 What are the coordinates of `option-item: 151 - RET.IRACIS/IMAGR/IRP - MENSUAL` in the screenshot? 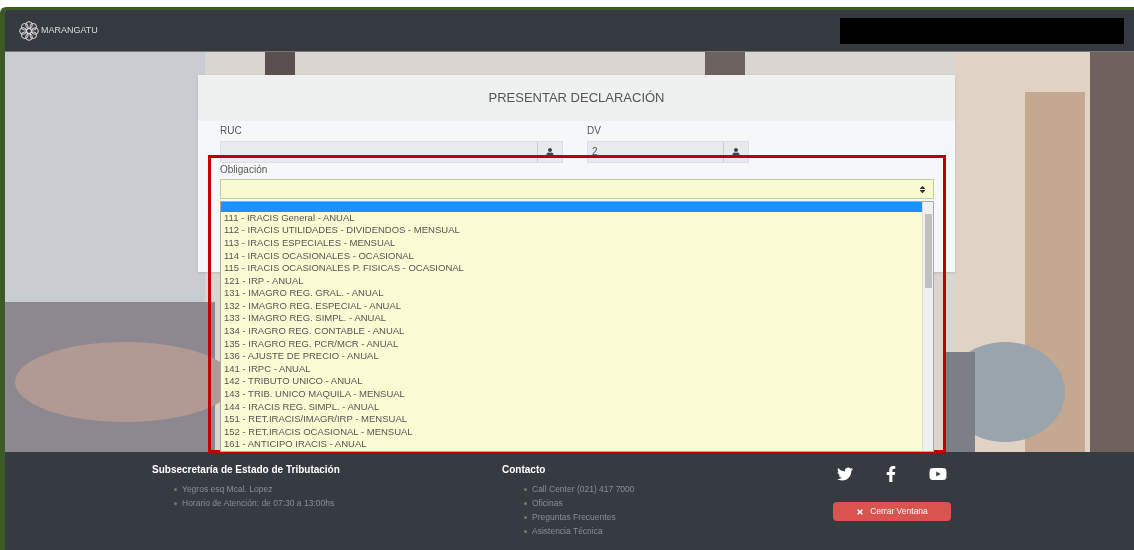 It's located at (571, 419).